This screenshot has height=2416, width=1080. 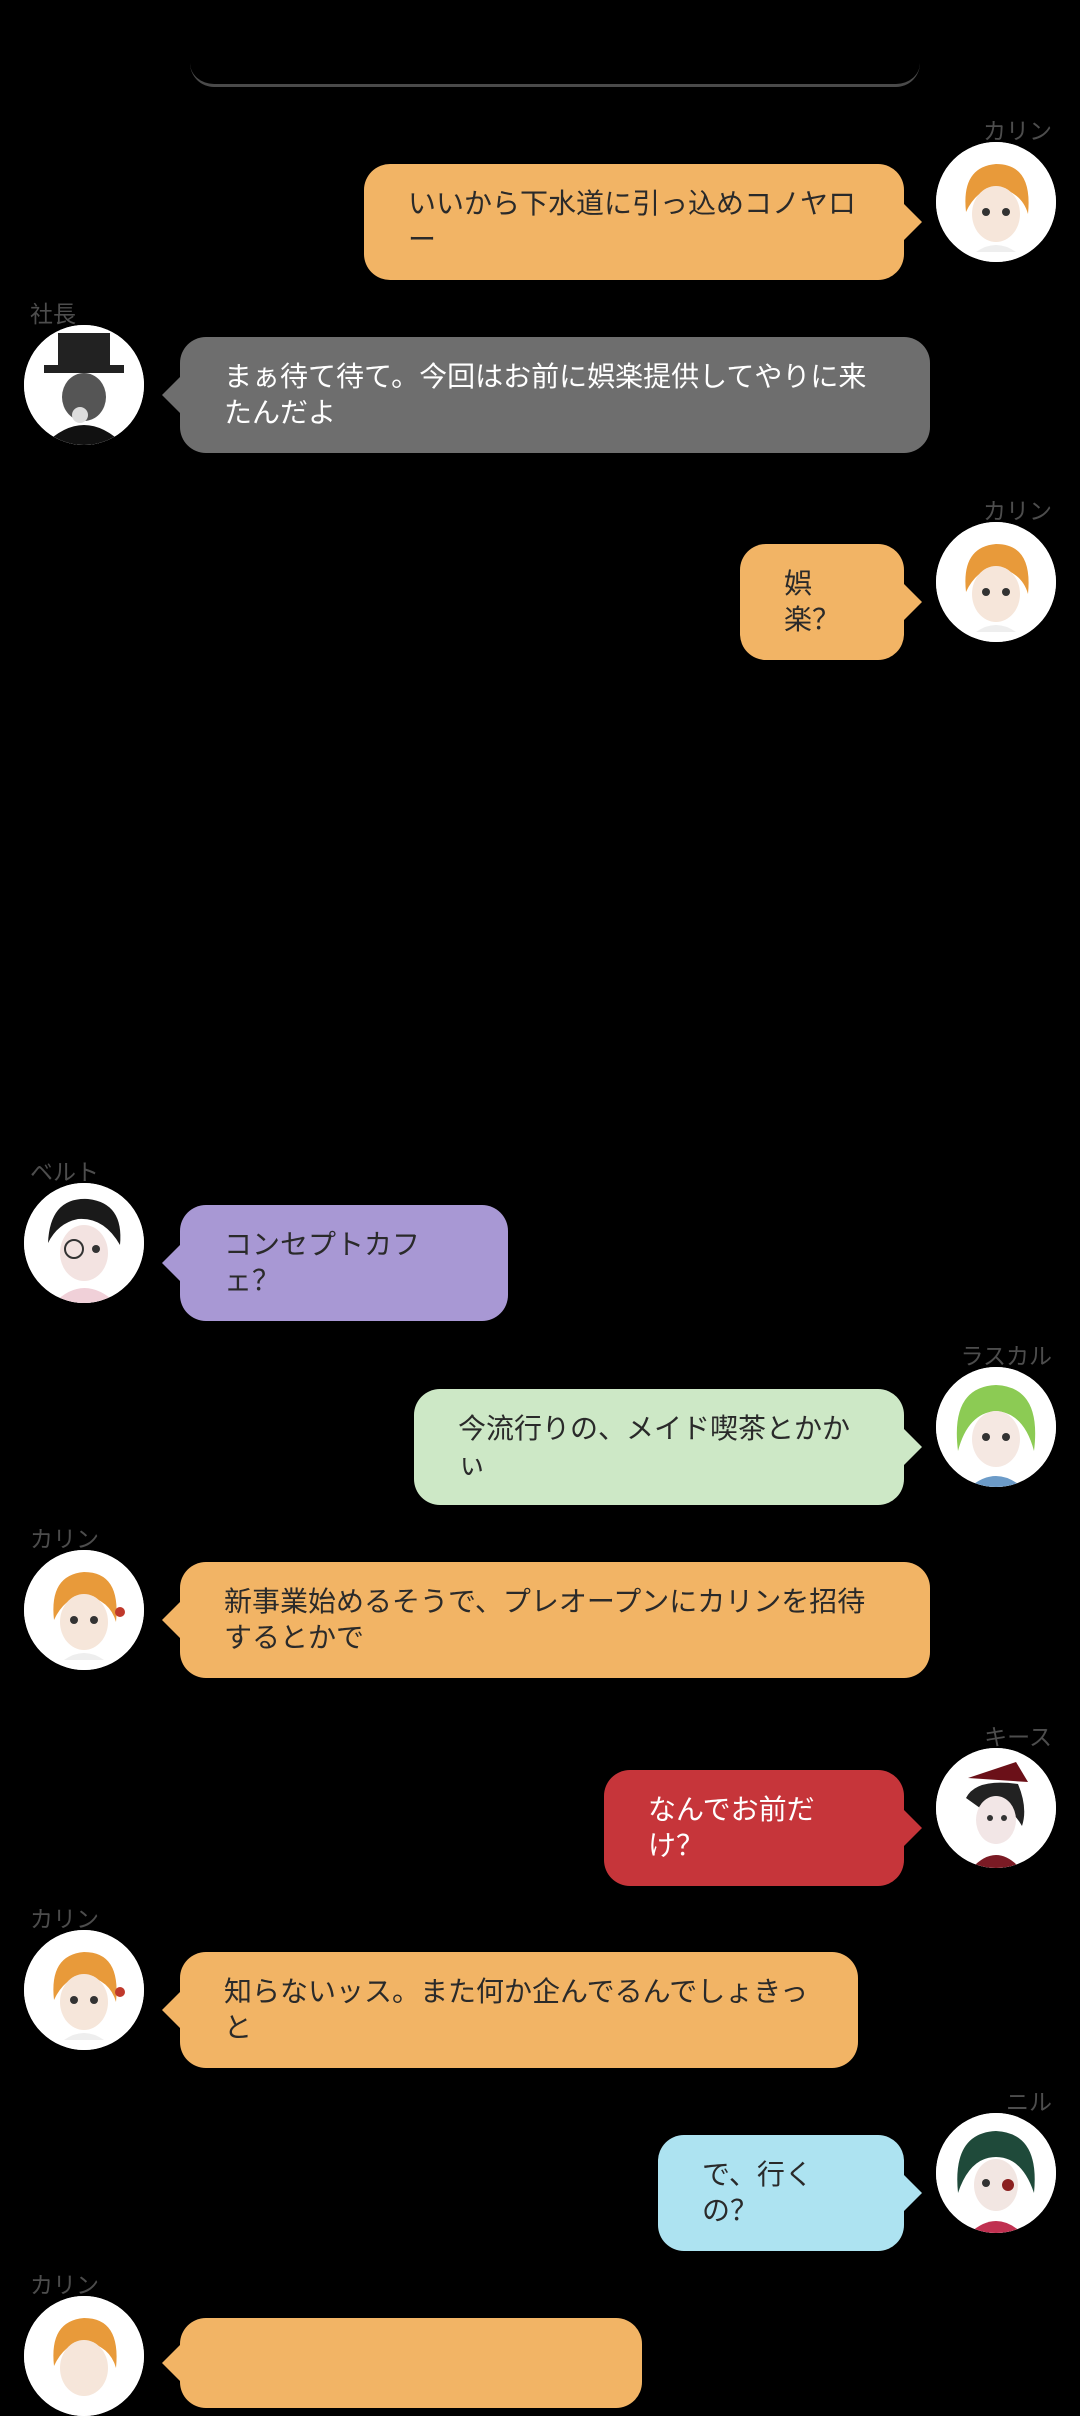 I want to click on message-text: で、行くの？, so click(x=757, y=2192).